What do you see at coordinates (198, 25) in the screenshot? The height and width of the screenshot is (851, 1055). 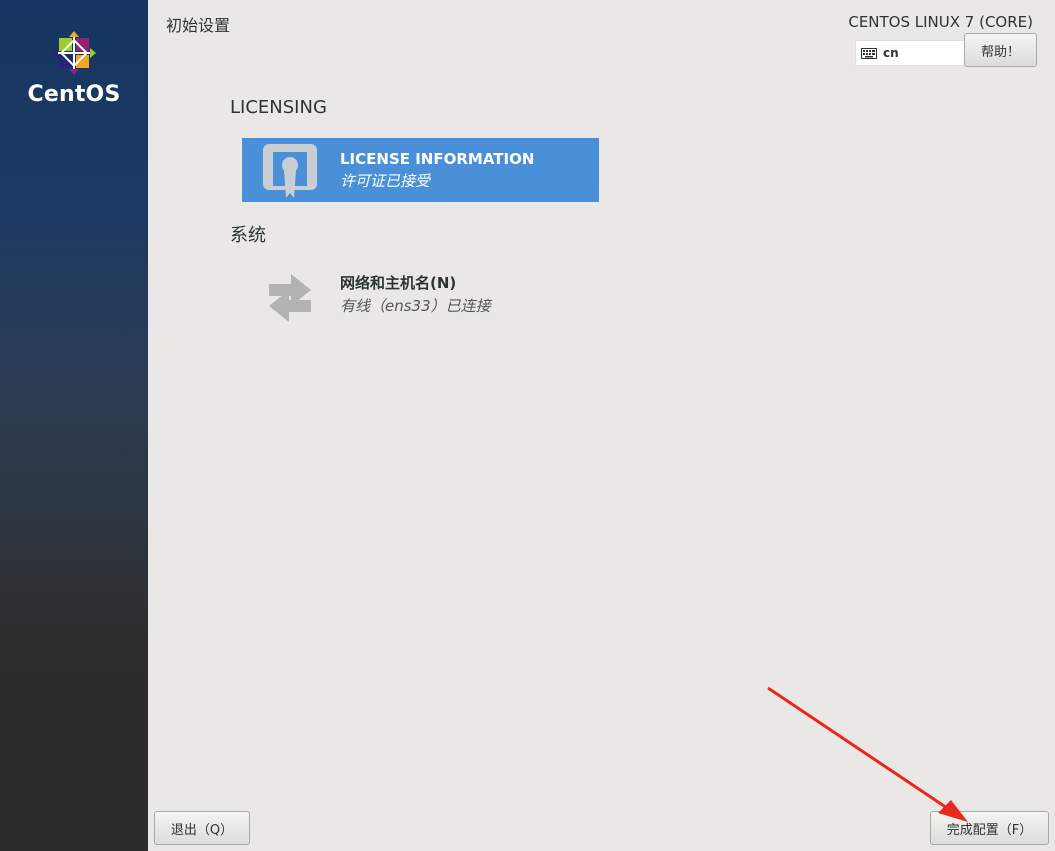 I see `page-title: 初始设置` at bounding box center [198, 25].